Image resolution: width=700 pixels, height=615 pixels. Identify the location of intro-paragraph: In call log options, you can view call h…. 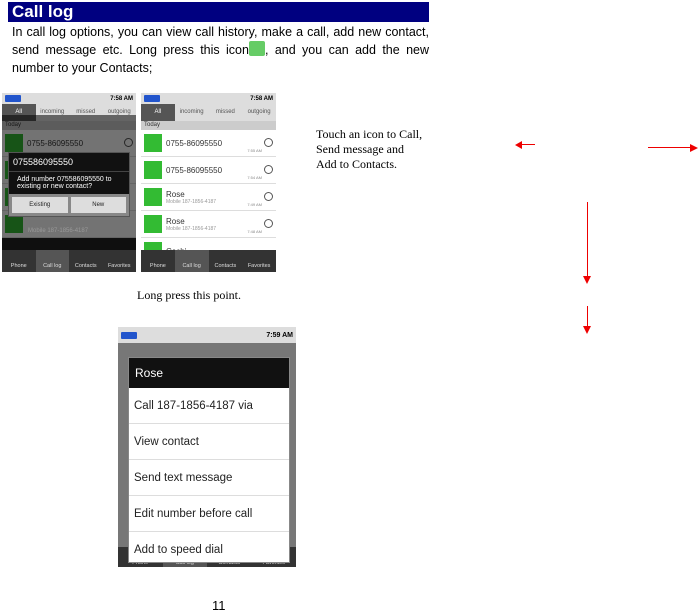
(220, 50).